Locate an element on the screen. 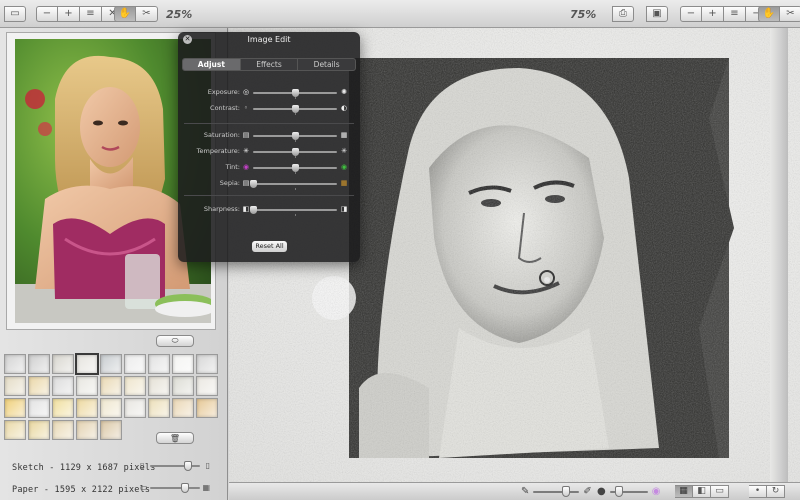 The width and height of the screenshot is (800, 500). saturation-slider is located at coordinates (295, 137).